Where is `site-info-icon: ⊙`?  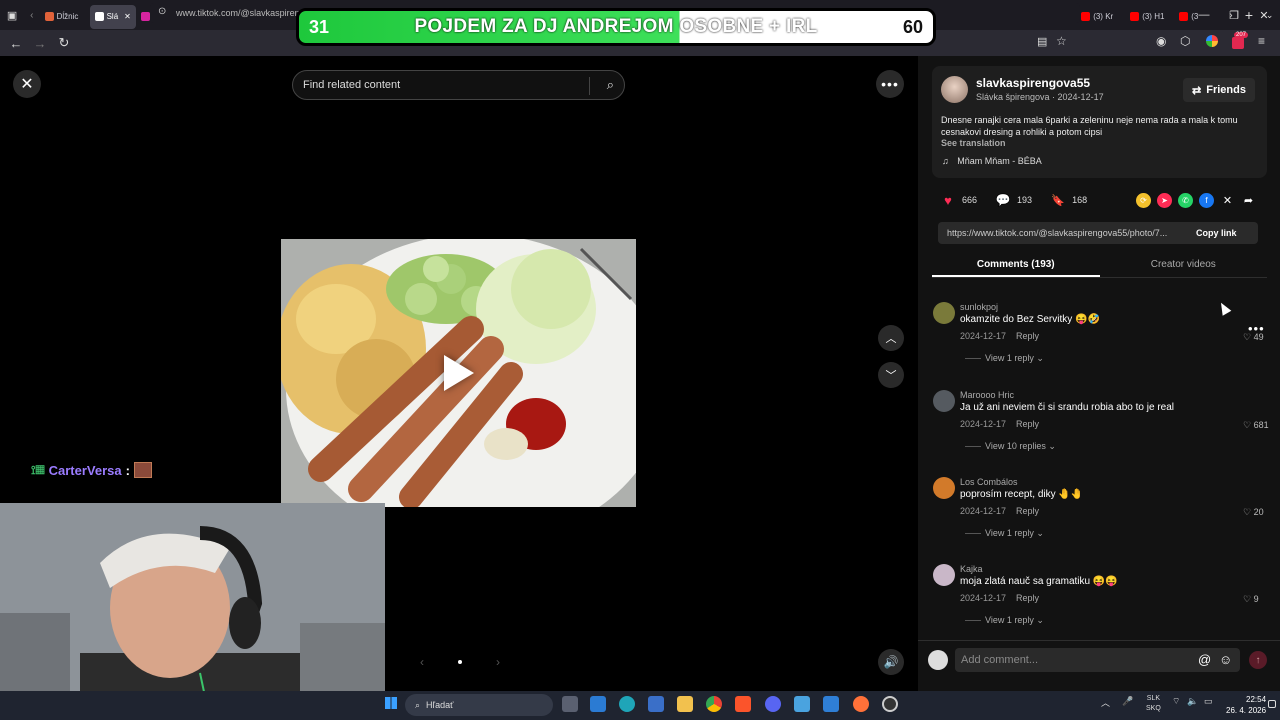 site-info-icon: ⊙ is located at coordinates (162, 11).